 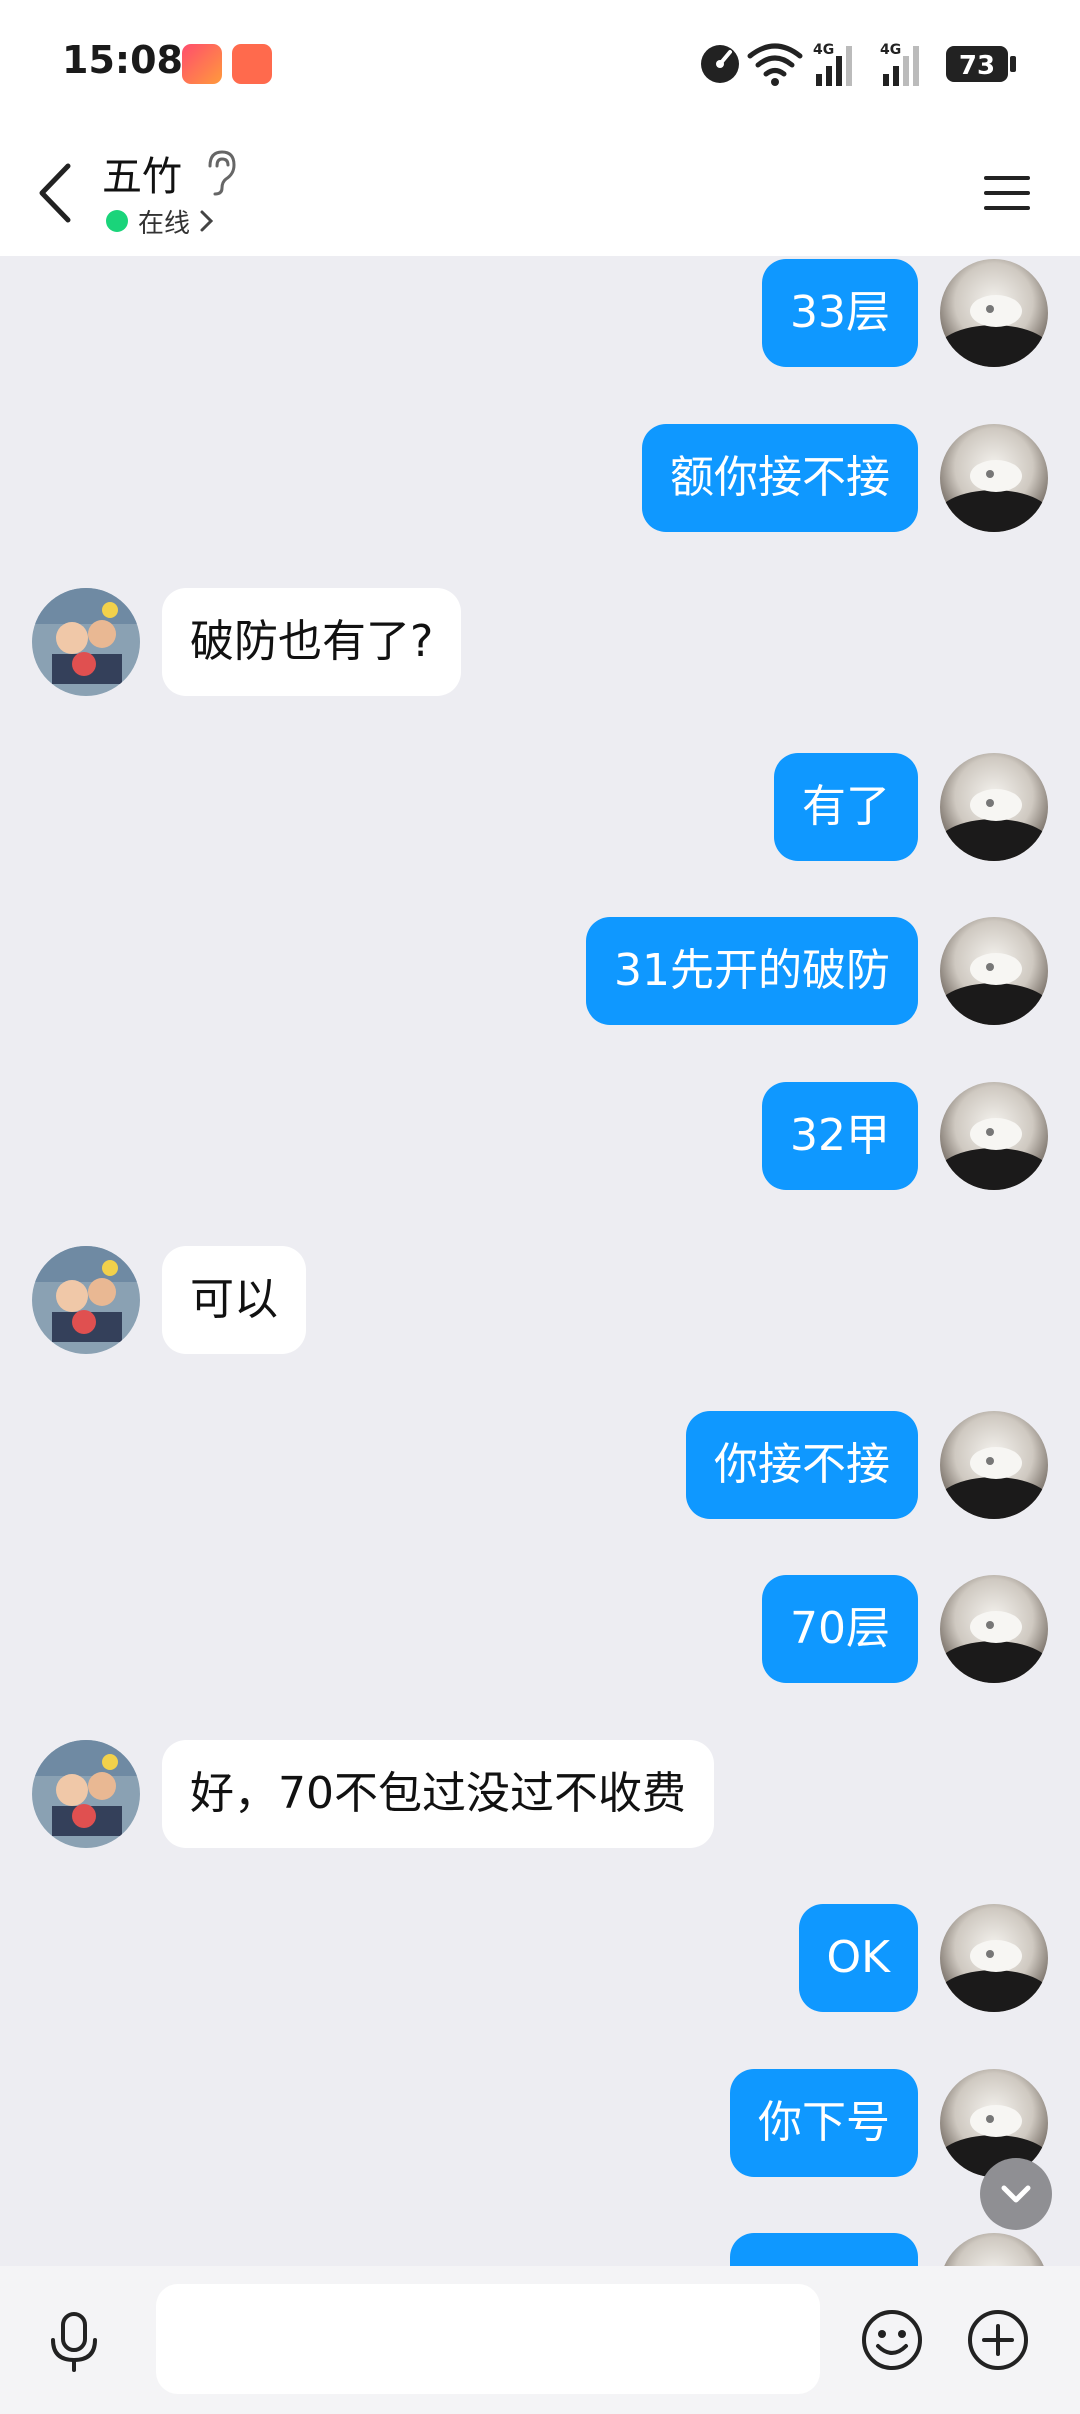 I want to click on input-bar, so click(x=540, y=2340).